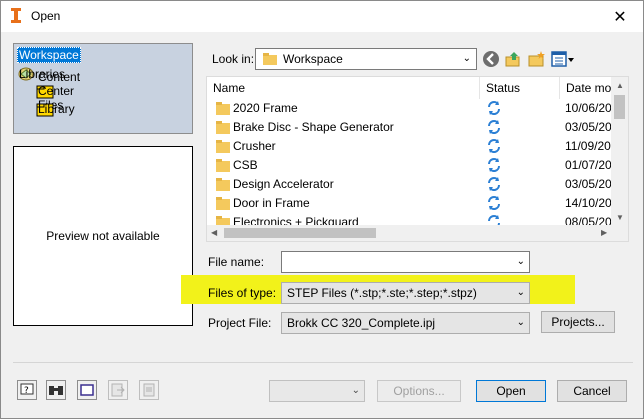  I want to click on open-from-vault-button, so click(118, 390).